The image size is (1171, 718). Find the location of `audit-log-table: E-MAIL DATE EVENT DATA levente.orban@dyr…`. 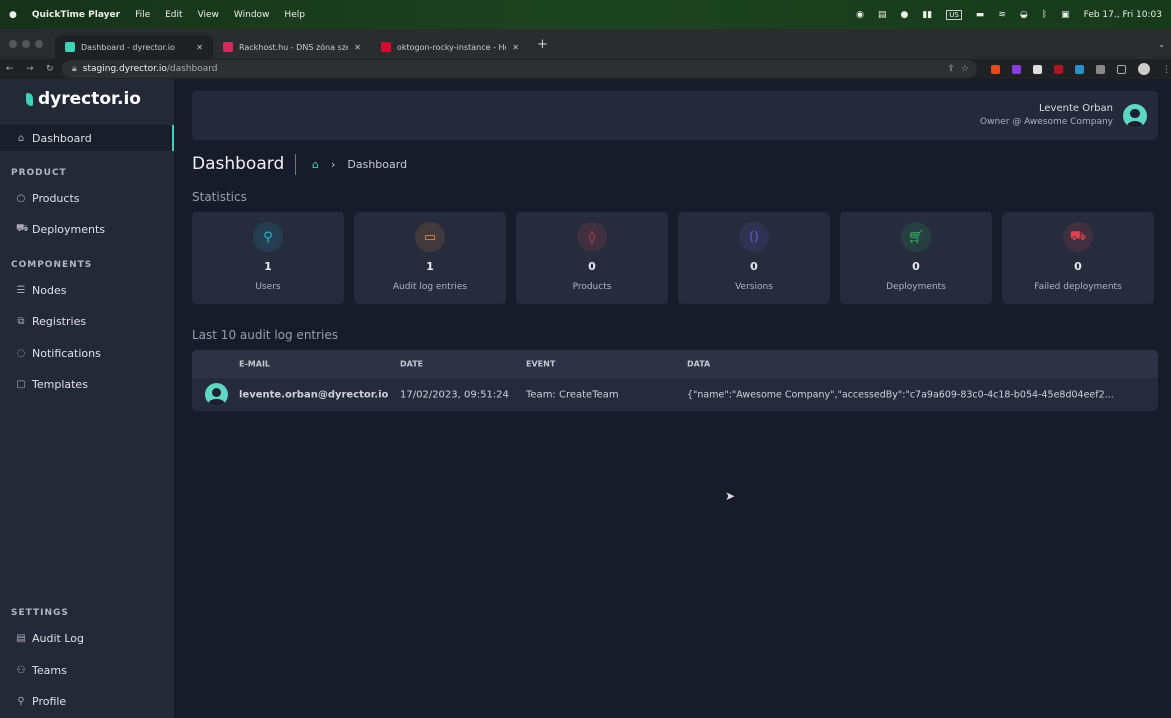

audit-log-table: E-MAIL DATE EVENT DATA levente.orban@dyr… is located at coordinates (675, 380).